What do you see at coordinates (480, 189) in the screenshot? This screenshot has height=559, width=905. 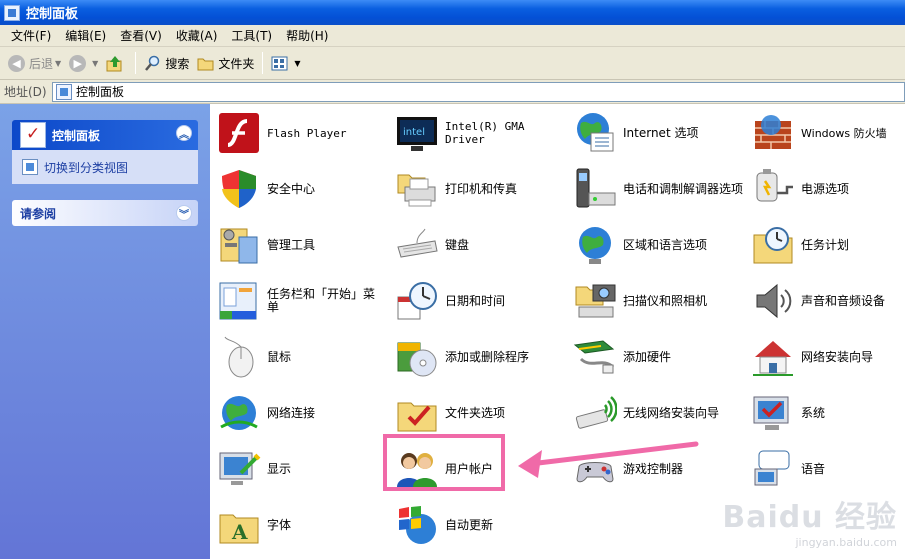 I see `list-item: 打印机和传真` at bounding box center [480, 189].